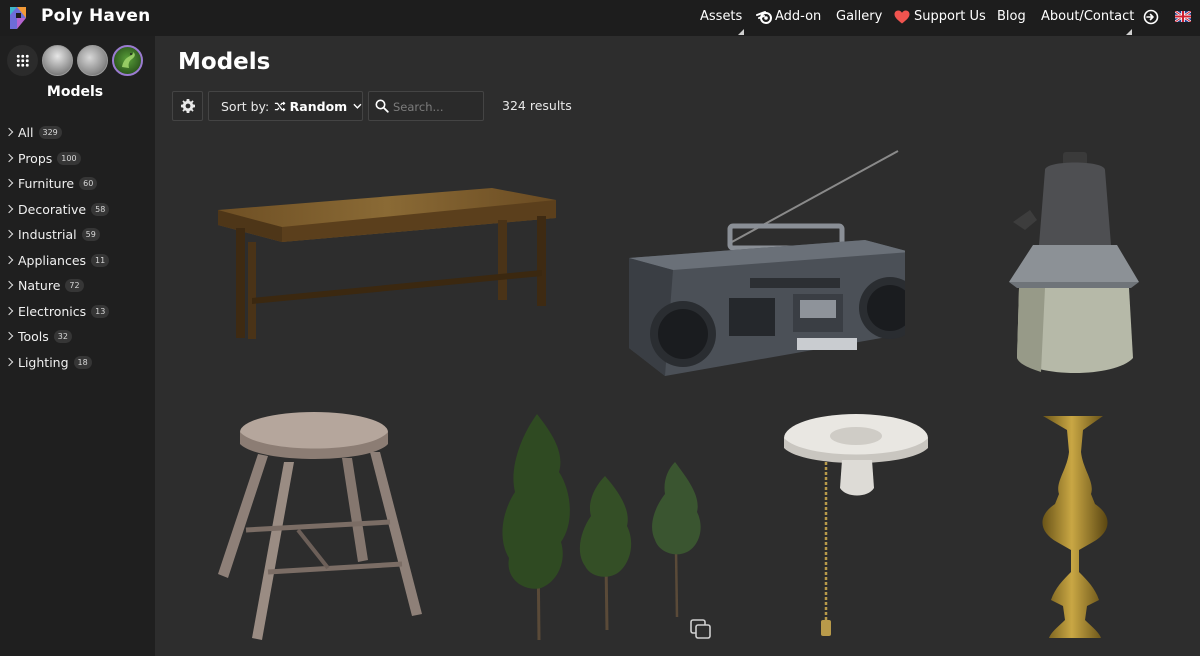  I want to click on category-appliances: Appliances 11, so click(57, 260).